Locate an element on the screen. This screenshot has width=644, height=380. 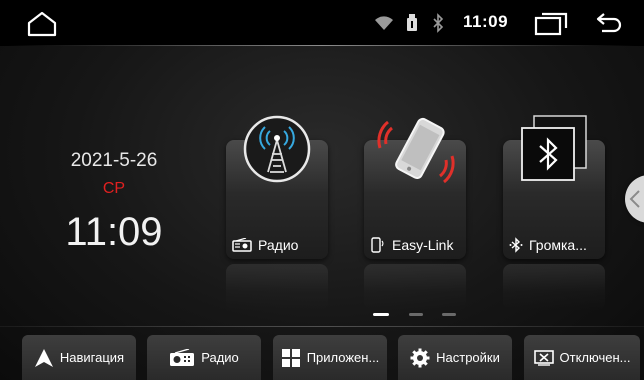
status-divider is located at coordinates (322, 45).